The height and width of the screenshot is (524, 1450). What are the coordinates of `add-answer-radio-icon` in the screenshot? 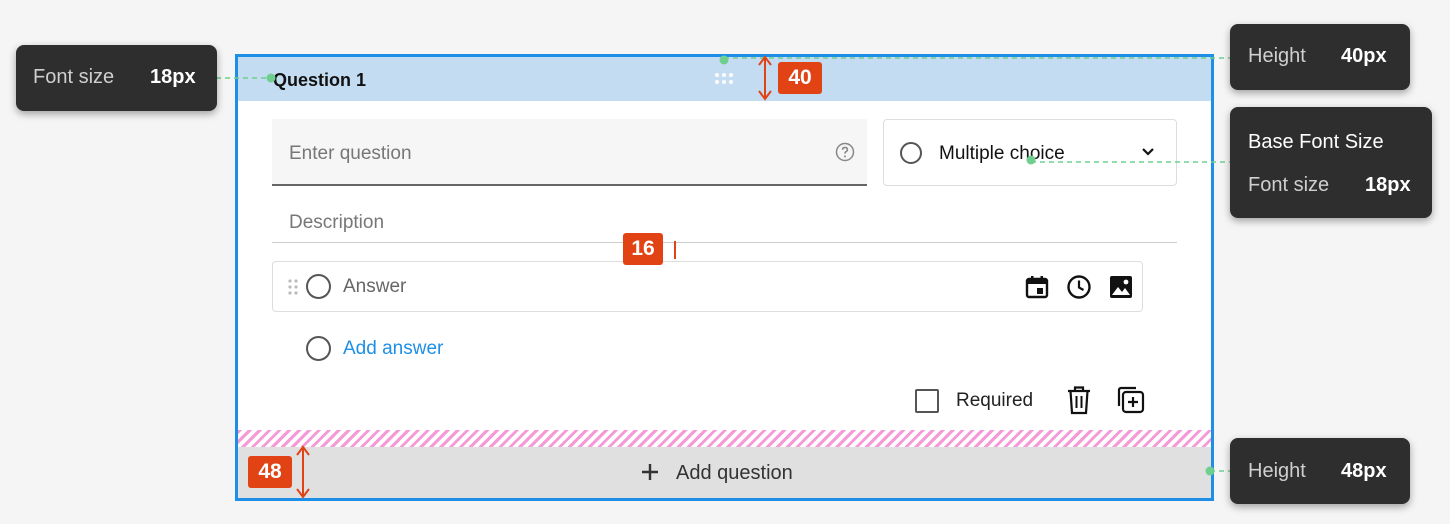 It's located at (318, 348).